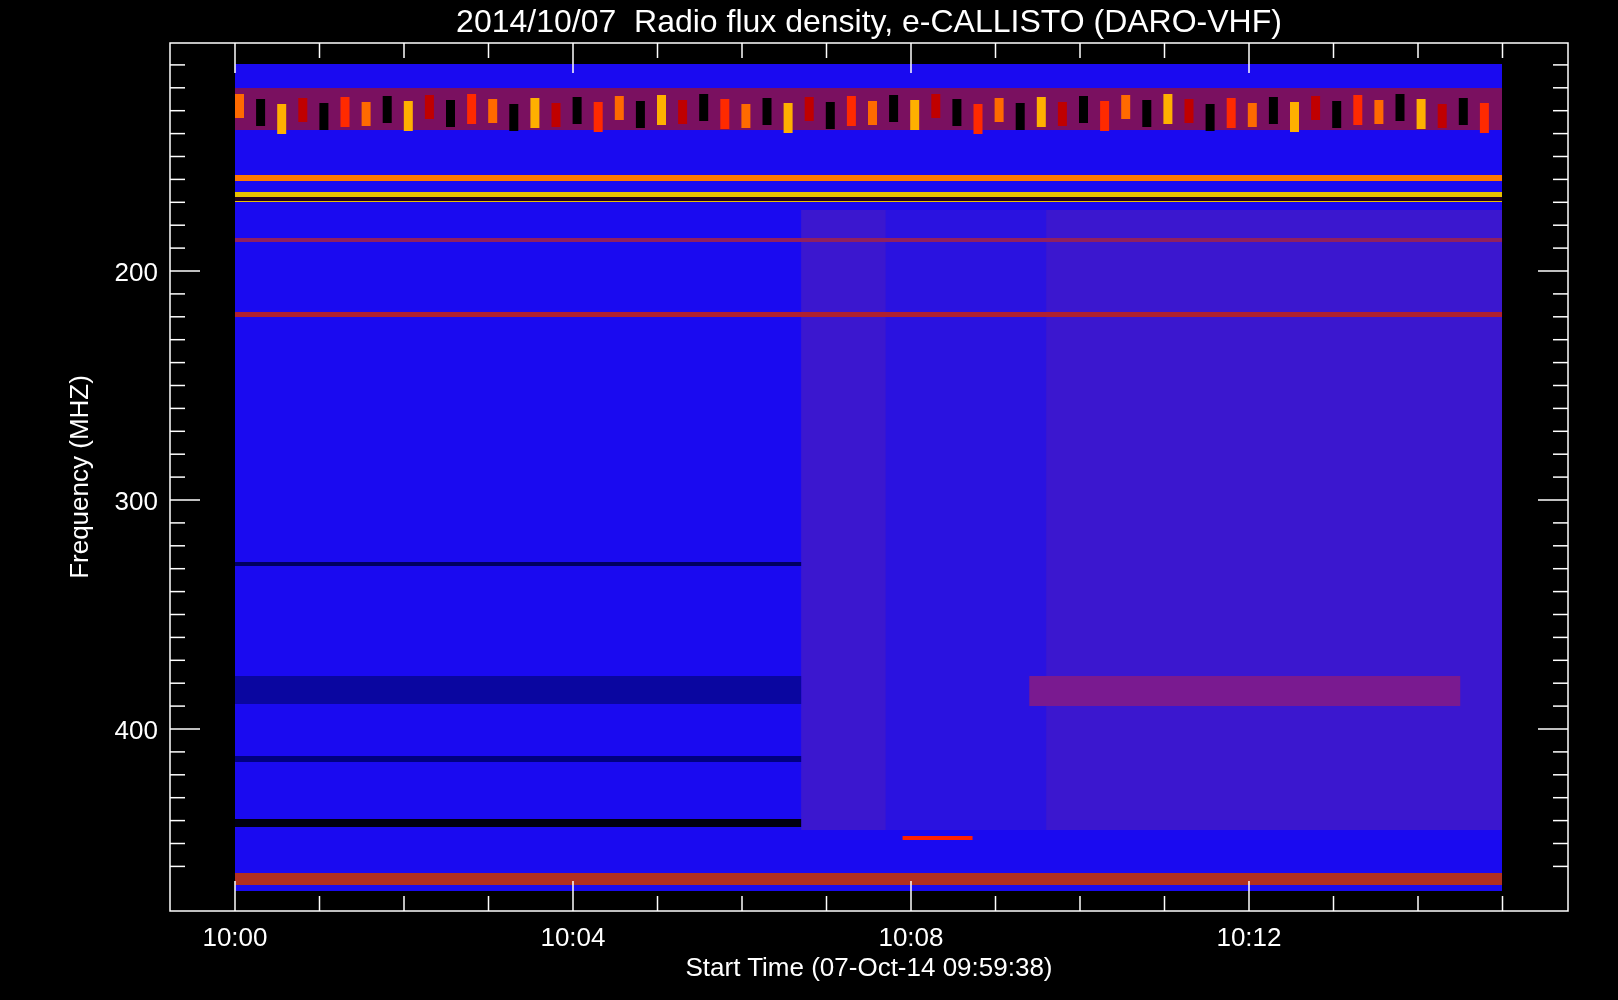 The image size is (1618, 1000). I want to click on y-tick-label: 400, so click(136, 730).